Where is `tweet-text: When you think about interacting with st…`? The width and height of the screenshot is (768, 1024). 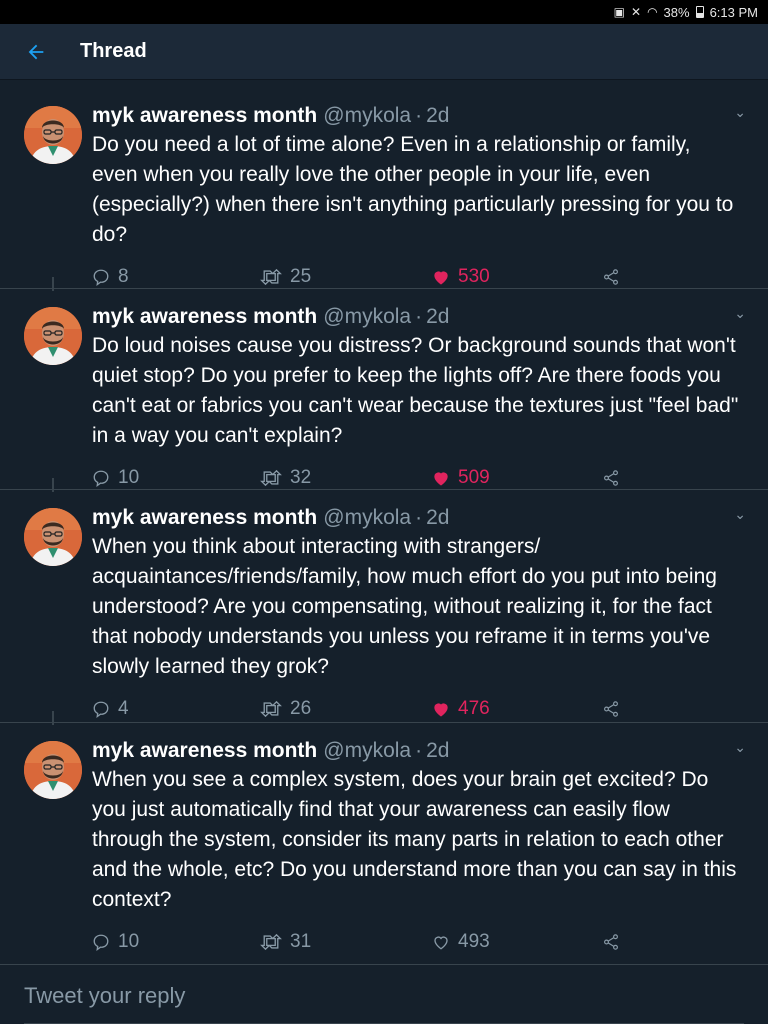
tweet-text: When you think about interacting with st… is located at coordinates (404, 606).